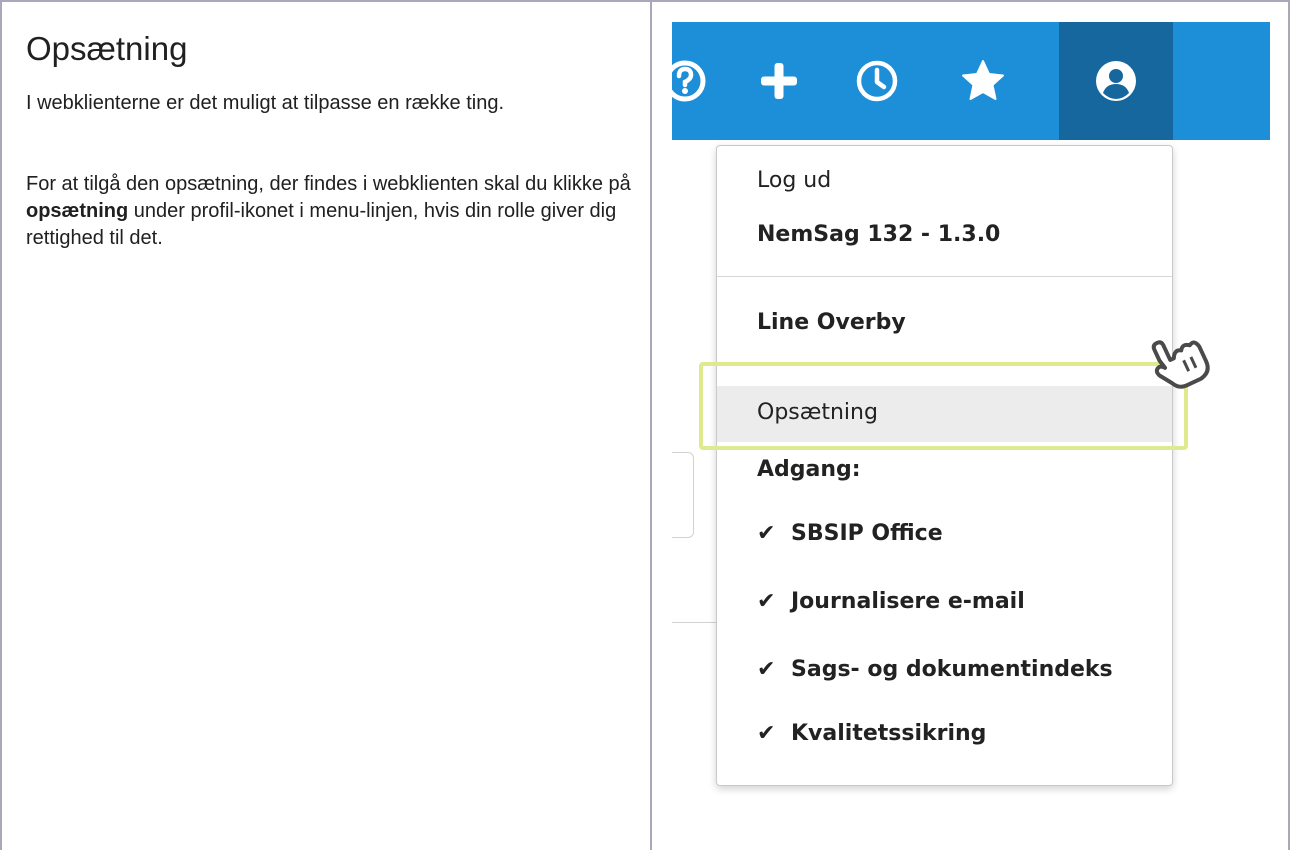 The image size is (1290, 850). I want to click on access-item-label: Kvalitetssikring, so click(889, 733).